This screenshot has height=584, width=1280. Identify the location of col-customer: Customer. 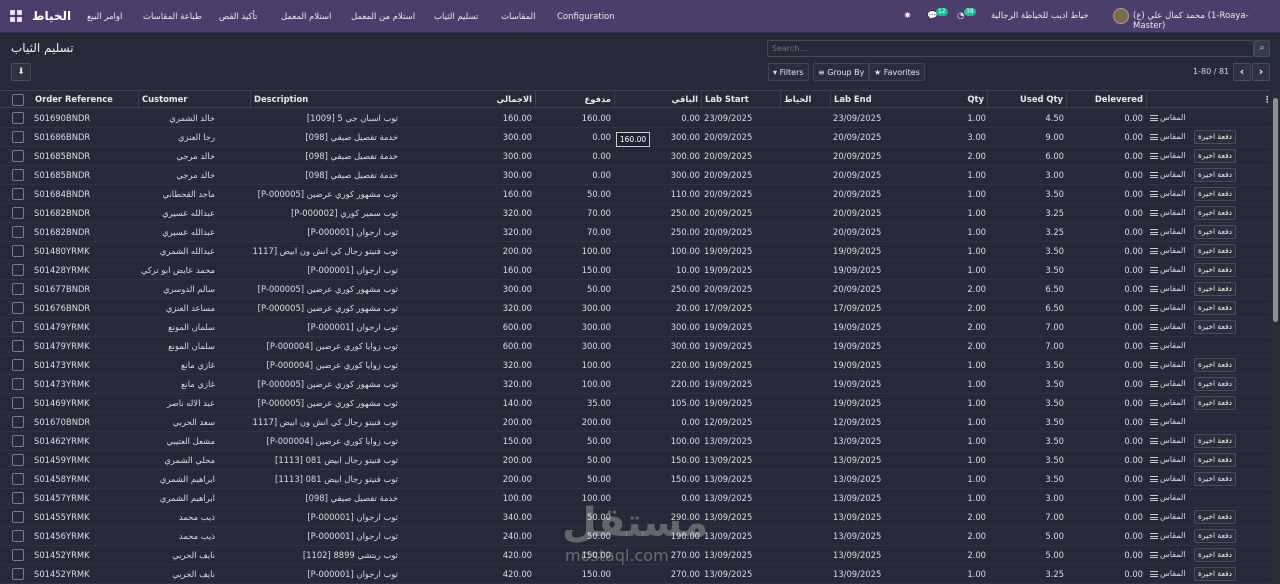
(195, 99).